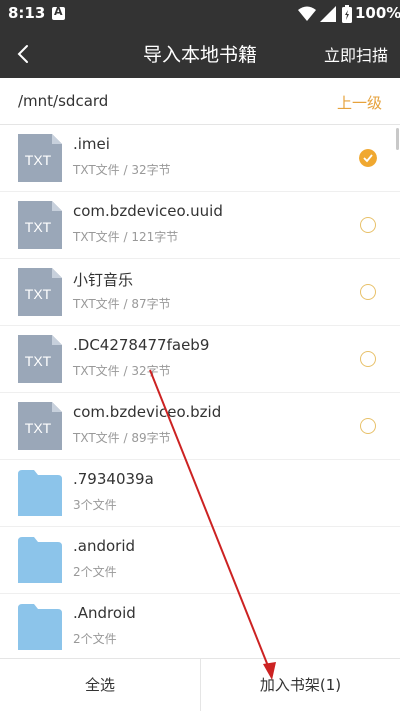  Describe the element at coordinates (200, 225) in the screenshot. I see `file-row: TXT com.bzdeviceo.uuid TXT文件 / 121字节` at that location.